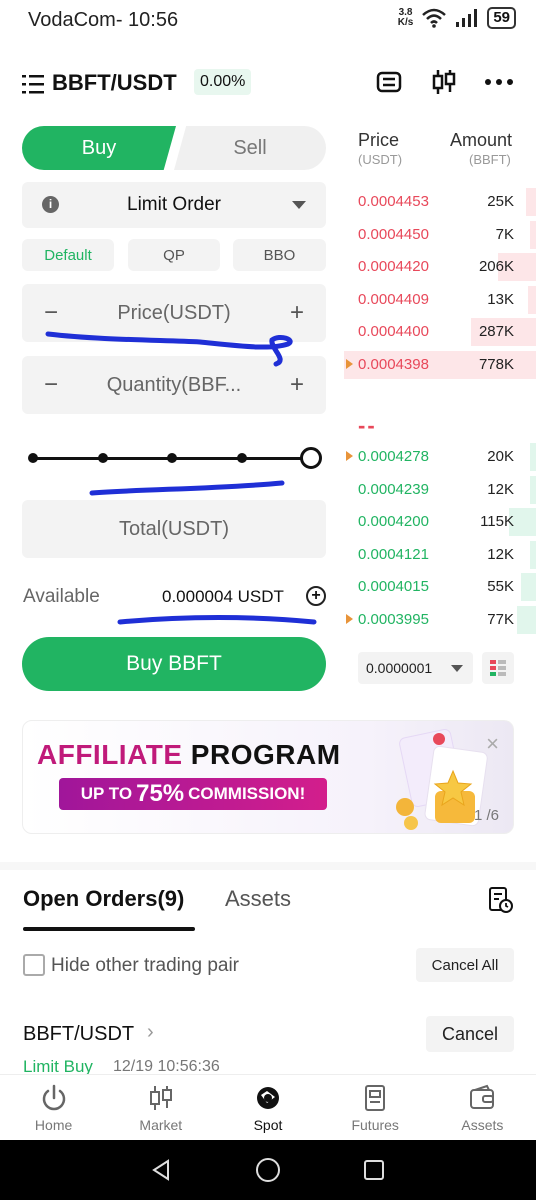 This screenshot has height=1200, width=536. Describe the element at coordinates (279, 255) in the screenshot. I see `mode-bbo-button: BBO` at that location.